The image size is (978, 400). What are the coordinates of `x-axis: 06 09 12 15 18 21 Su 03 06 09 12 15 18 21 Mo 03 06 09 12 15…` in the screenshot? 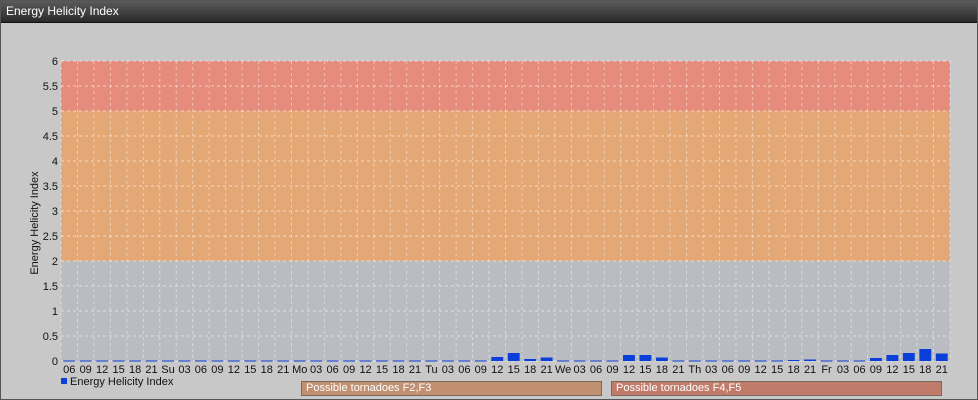 It's located at (505, 369).